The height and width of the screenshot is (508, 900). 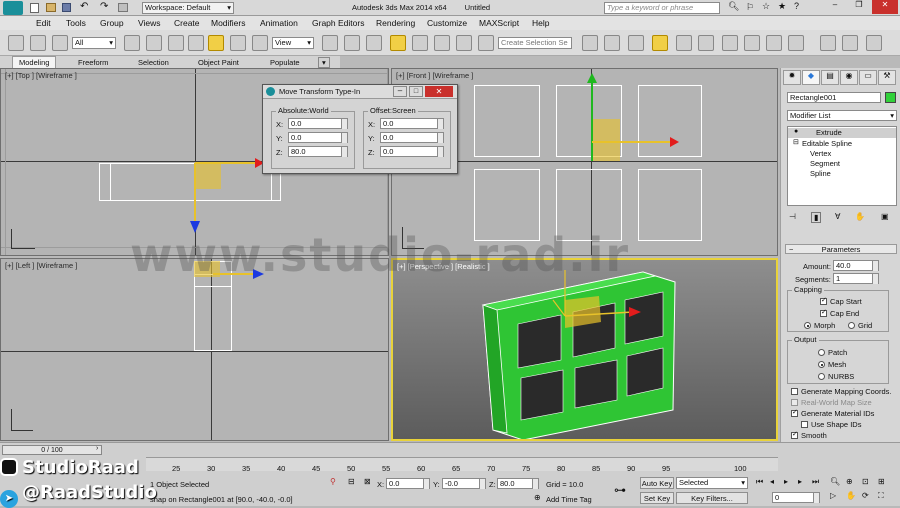 I want to click on gen-mapping-checkbox, so click(x=794, y=391).